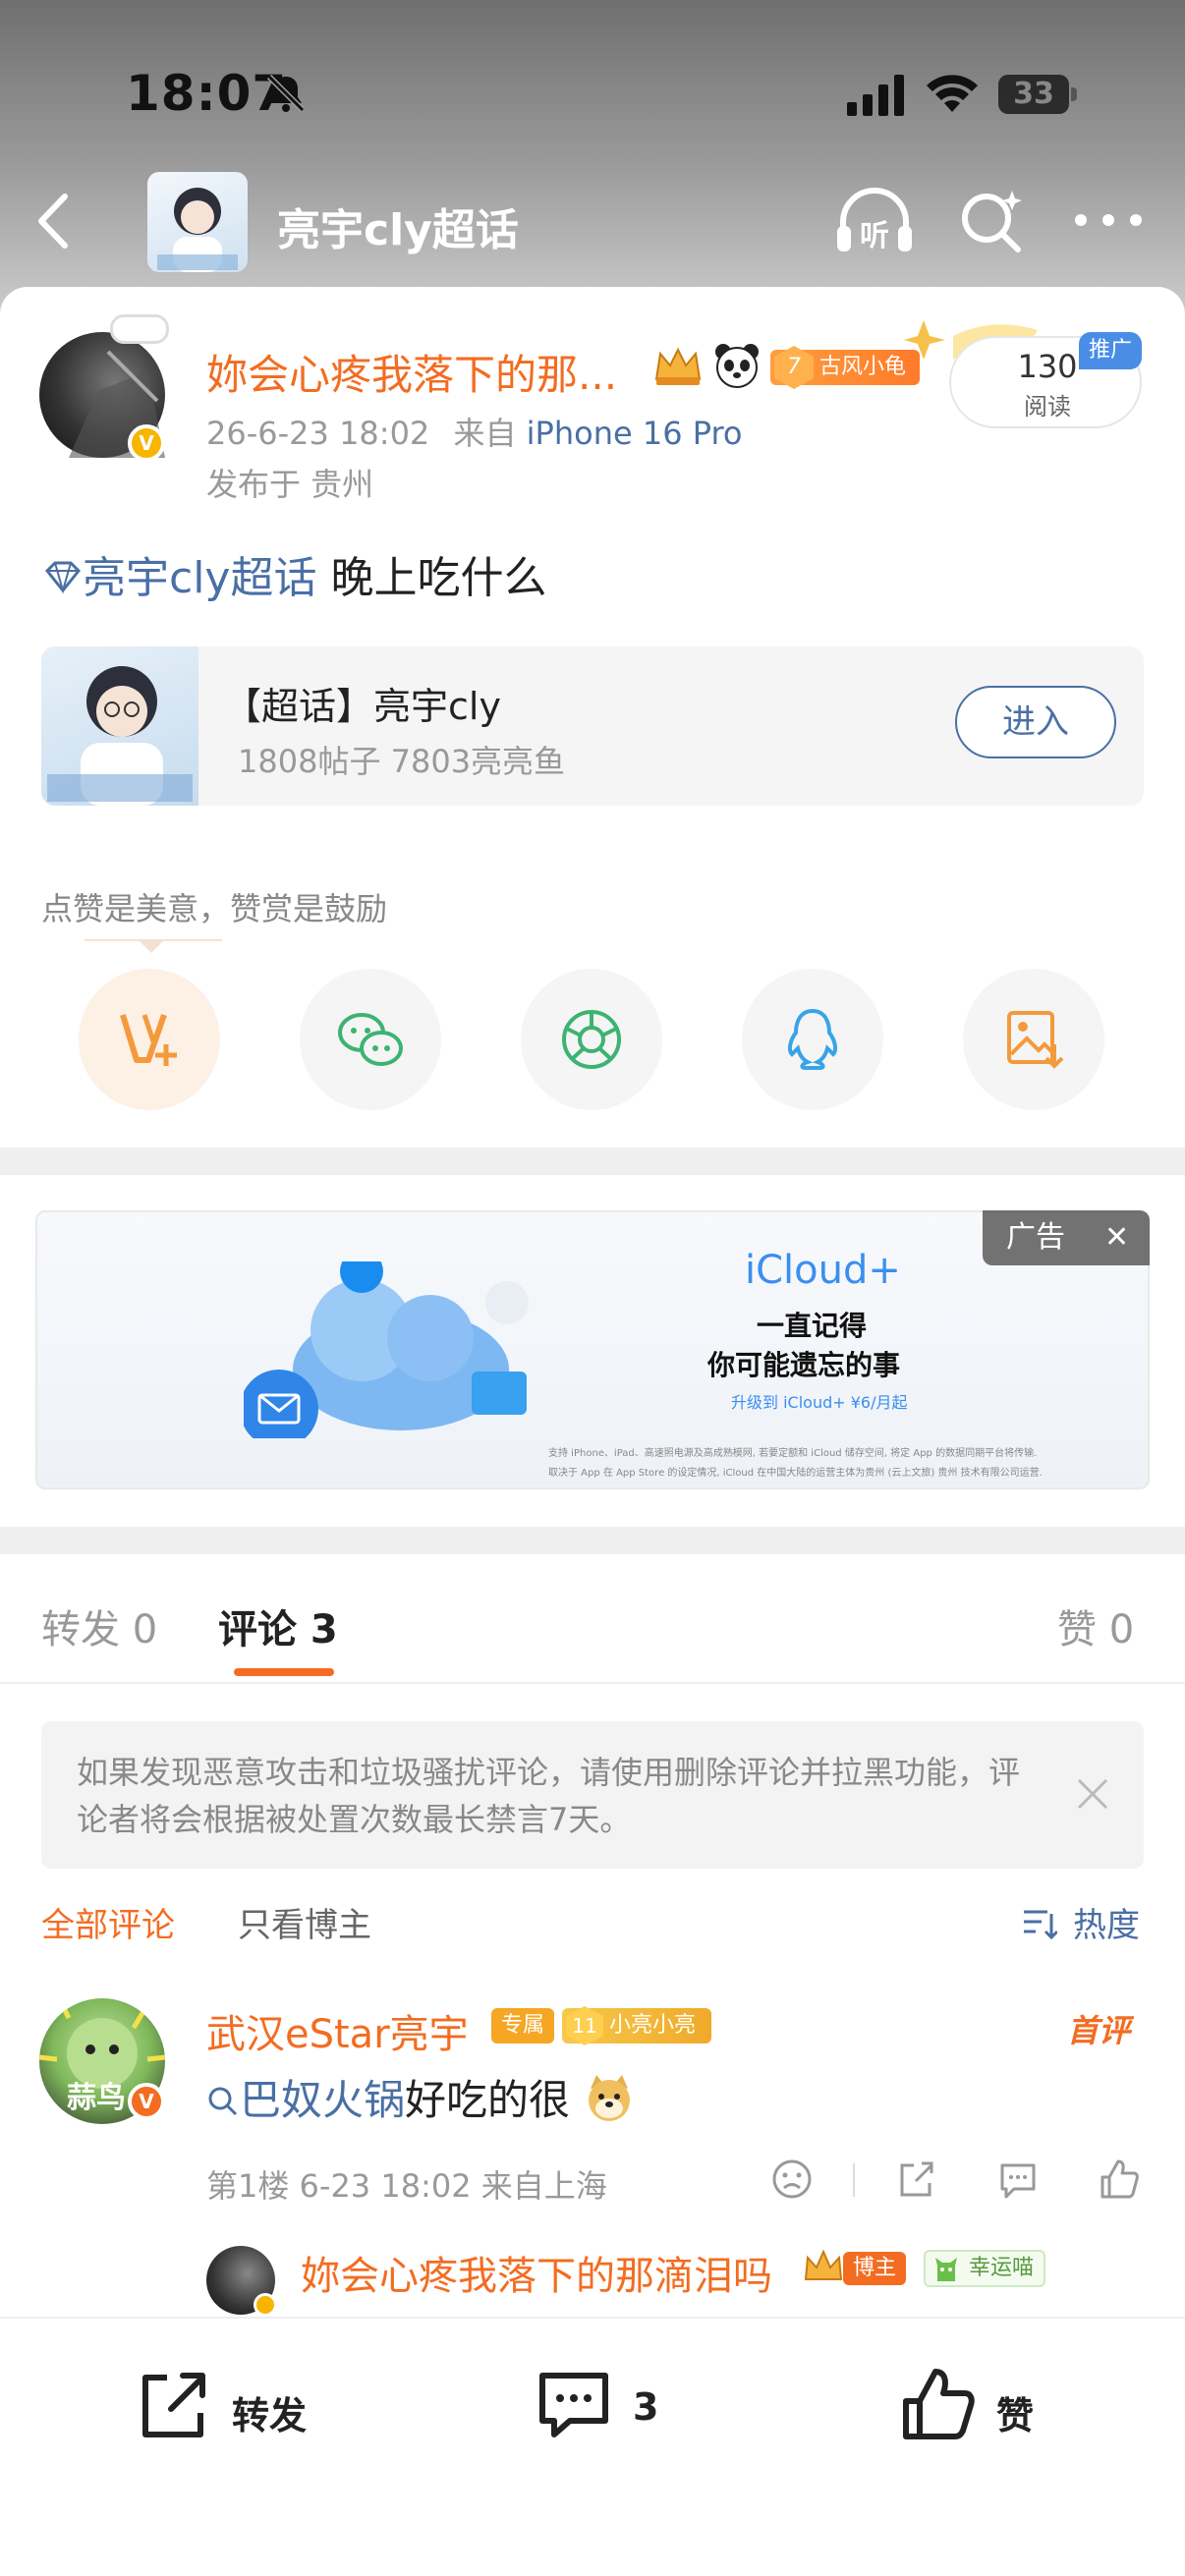 Image resolution: width=1185 pixels, height=2576 pixels. Describe the element at coordinates (1067, 1237) in the screenshot. I see `ad-tag: 广告 ✕` at that location.